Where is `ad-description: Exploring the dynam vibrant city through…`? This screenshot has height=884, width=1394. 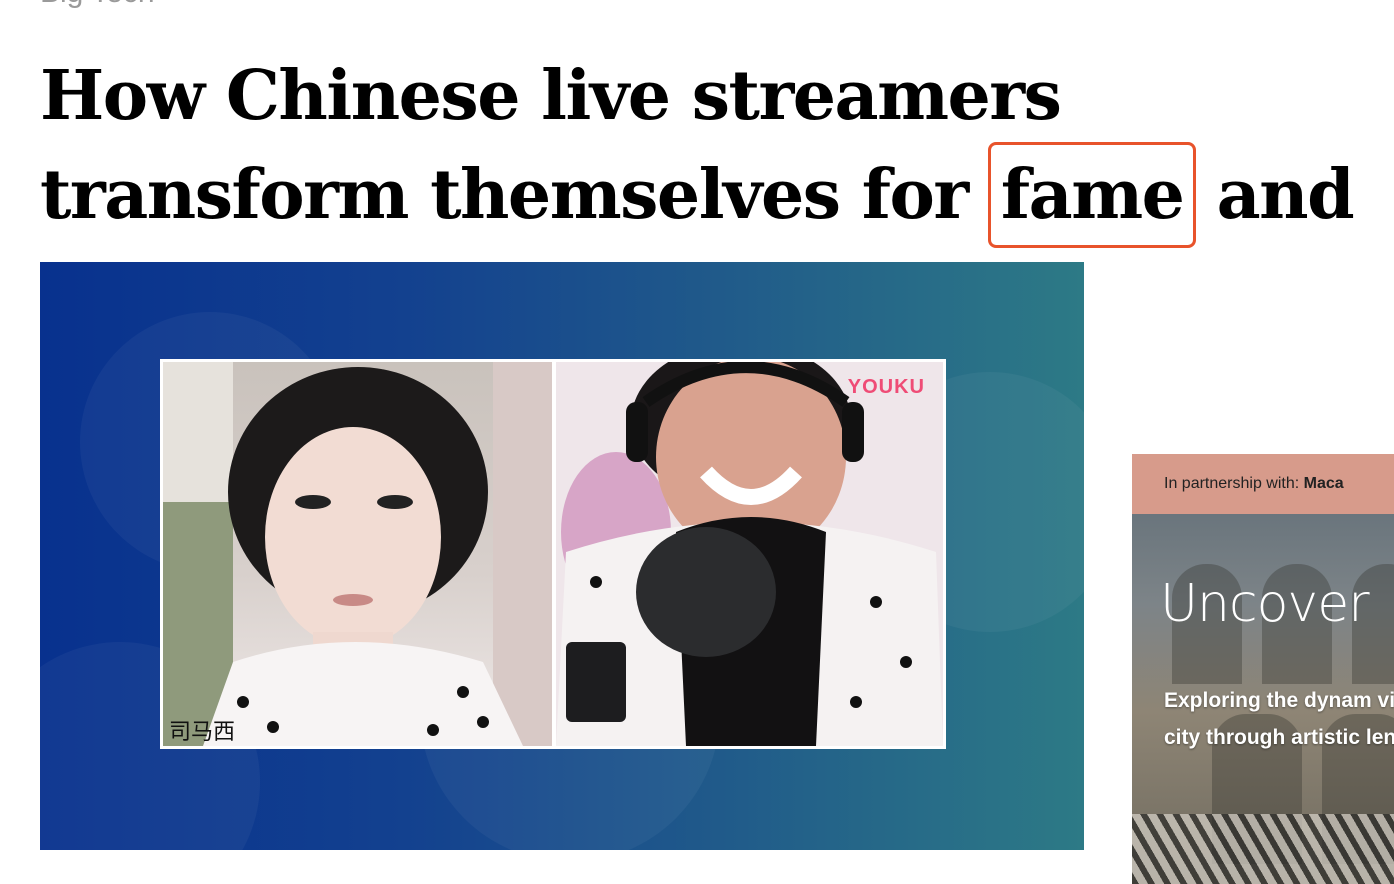
ad-description: Exploring the dynam vibrant city through… is located at coordinates (1279, 719).